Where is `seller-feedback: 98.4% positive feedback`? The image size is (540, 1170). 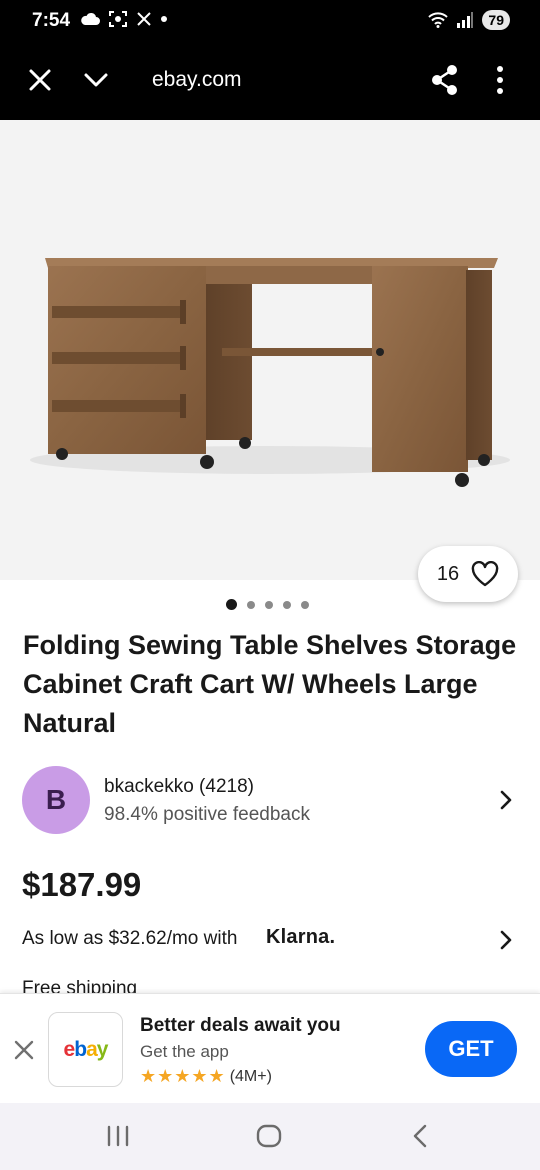 seller-feedback: 98.4% positive feedback is located at coordinates (207, 814).